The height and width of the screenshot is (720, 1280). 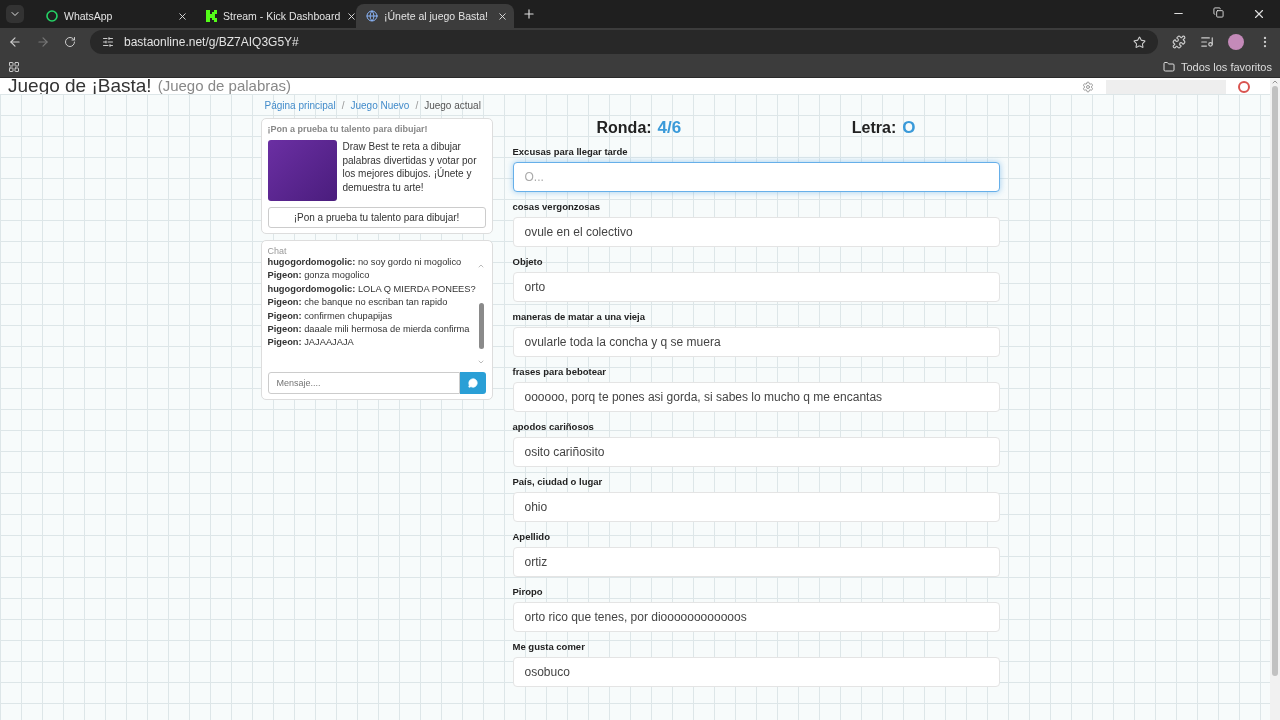 What do you see at coordinates (756, 507) in the screenshot?
I see `answer-field: ohio` at bounding box center [756, 507].